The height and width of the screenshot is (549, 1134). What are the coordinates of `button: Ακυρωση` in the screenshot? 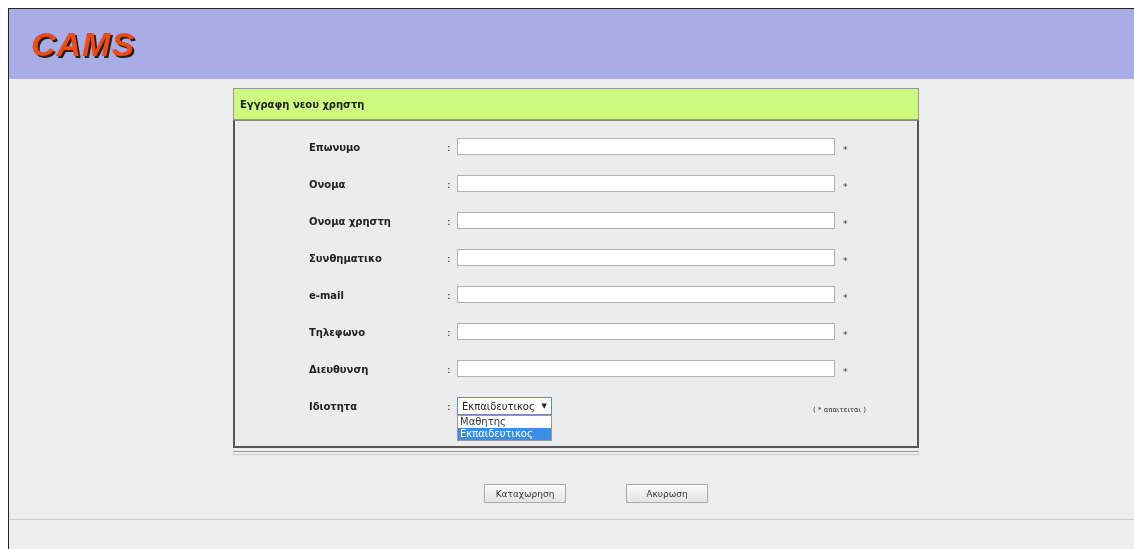 It's located at (667, 493).